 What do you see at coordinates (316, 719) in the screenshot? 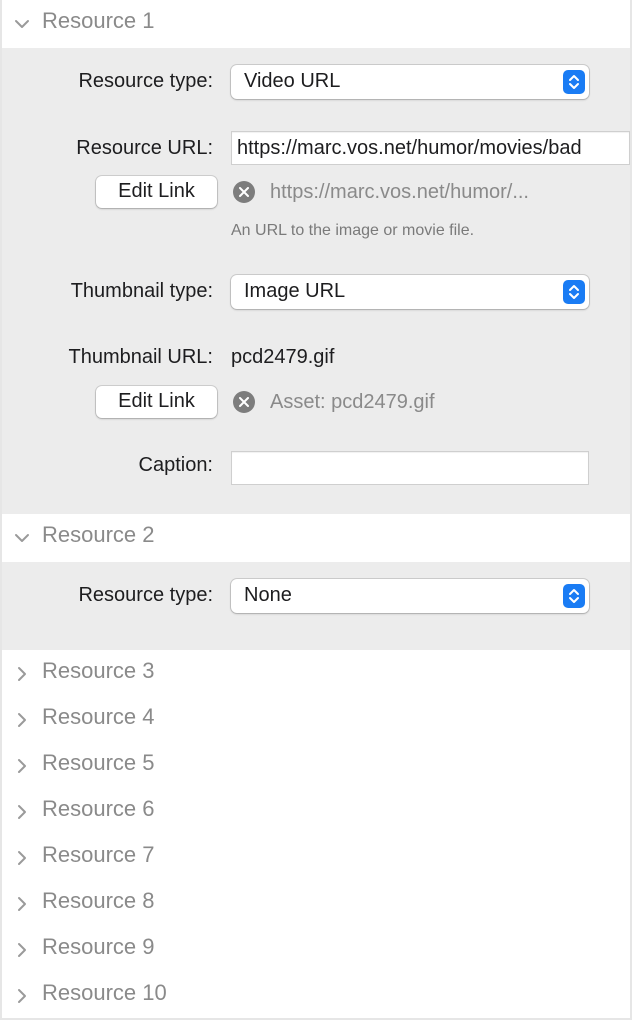
I see `resource-4-header: Resource 4` at bounding box center [316, 719].